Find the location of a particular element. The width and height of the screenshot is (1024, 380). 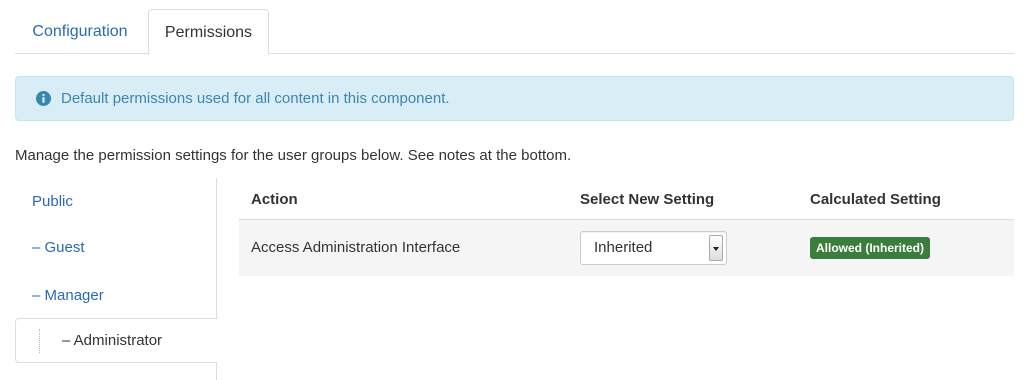

header-select-new-setting: Select New Setting is located at coordinates (647, 199).